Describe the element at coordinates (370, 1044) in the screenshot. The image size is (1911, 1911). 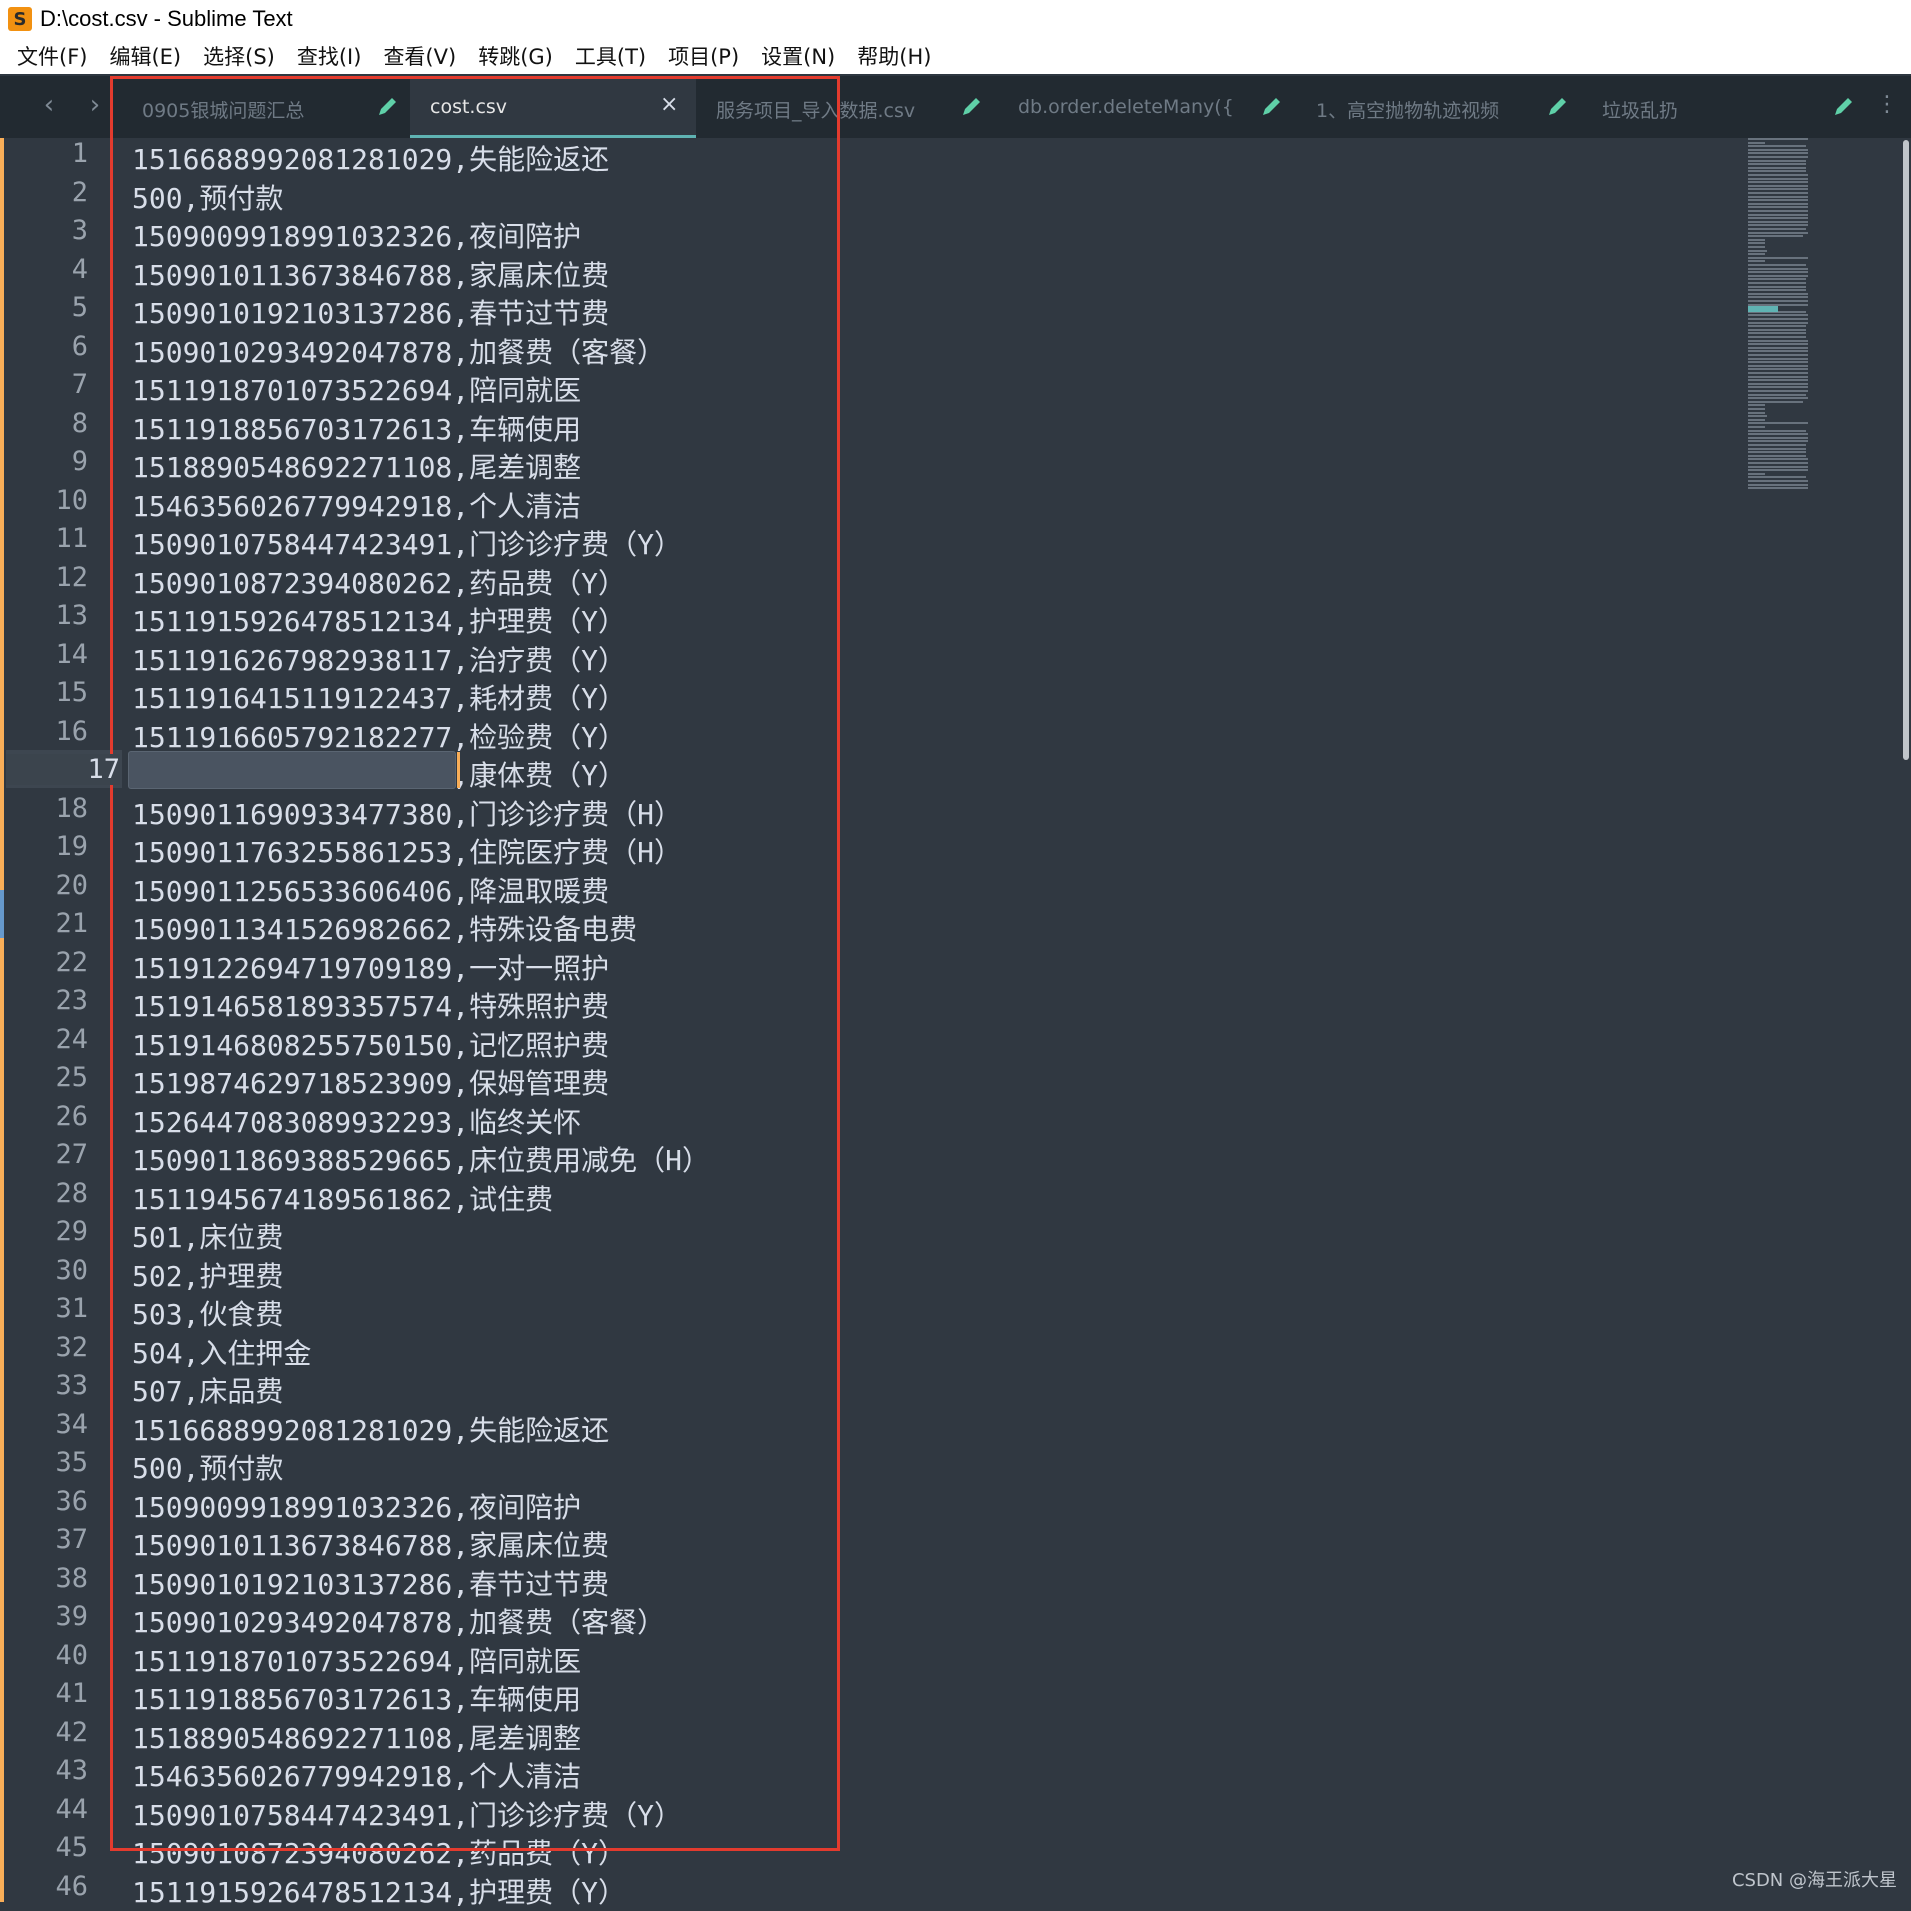
I see `code-line: 1519146808255750150,记忆照护费` at that location.